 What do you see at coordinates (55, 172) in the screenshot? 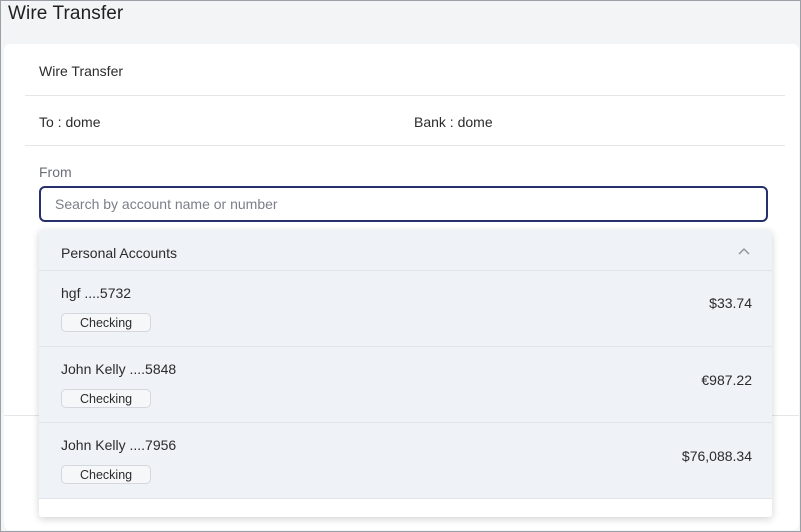
I see `from-label: From` at bounding box center [55, 172].